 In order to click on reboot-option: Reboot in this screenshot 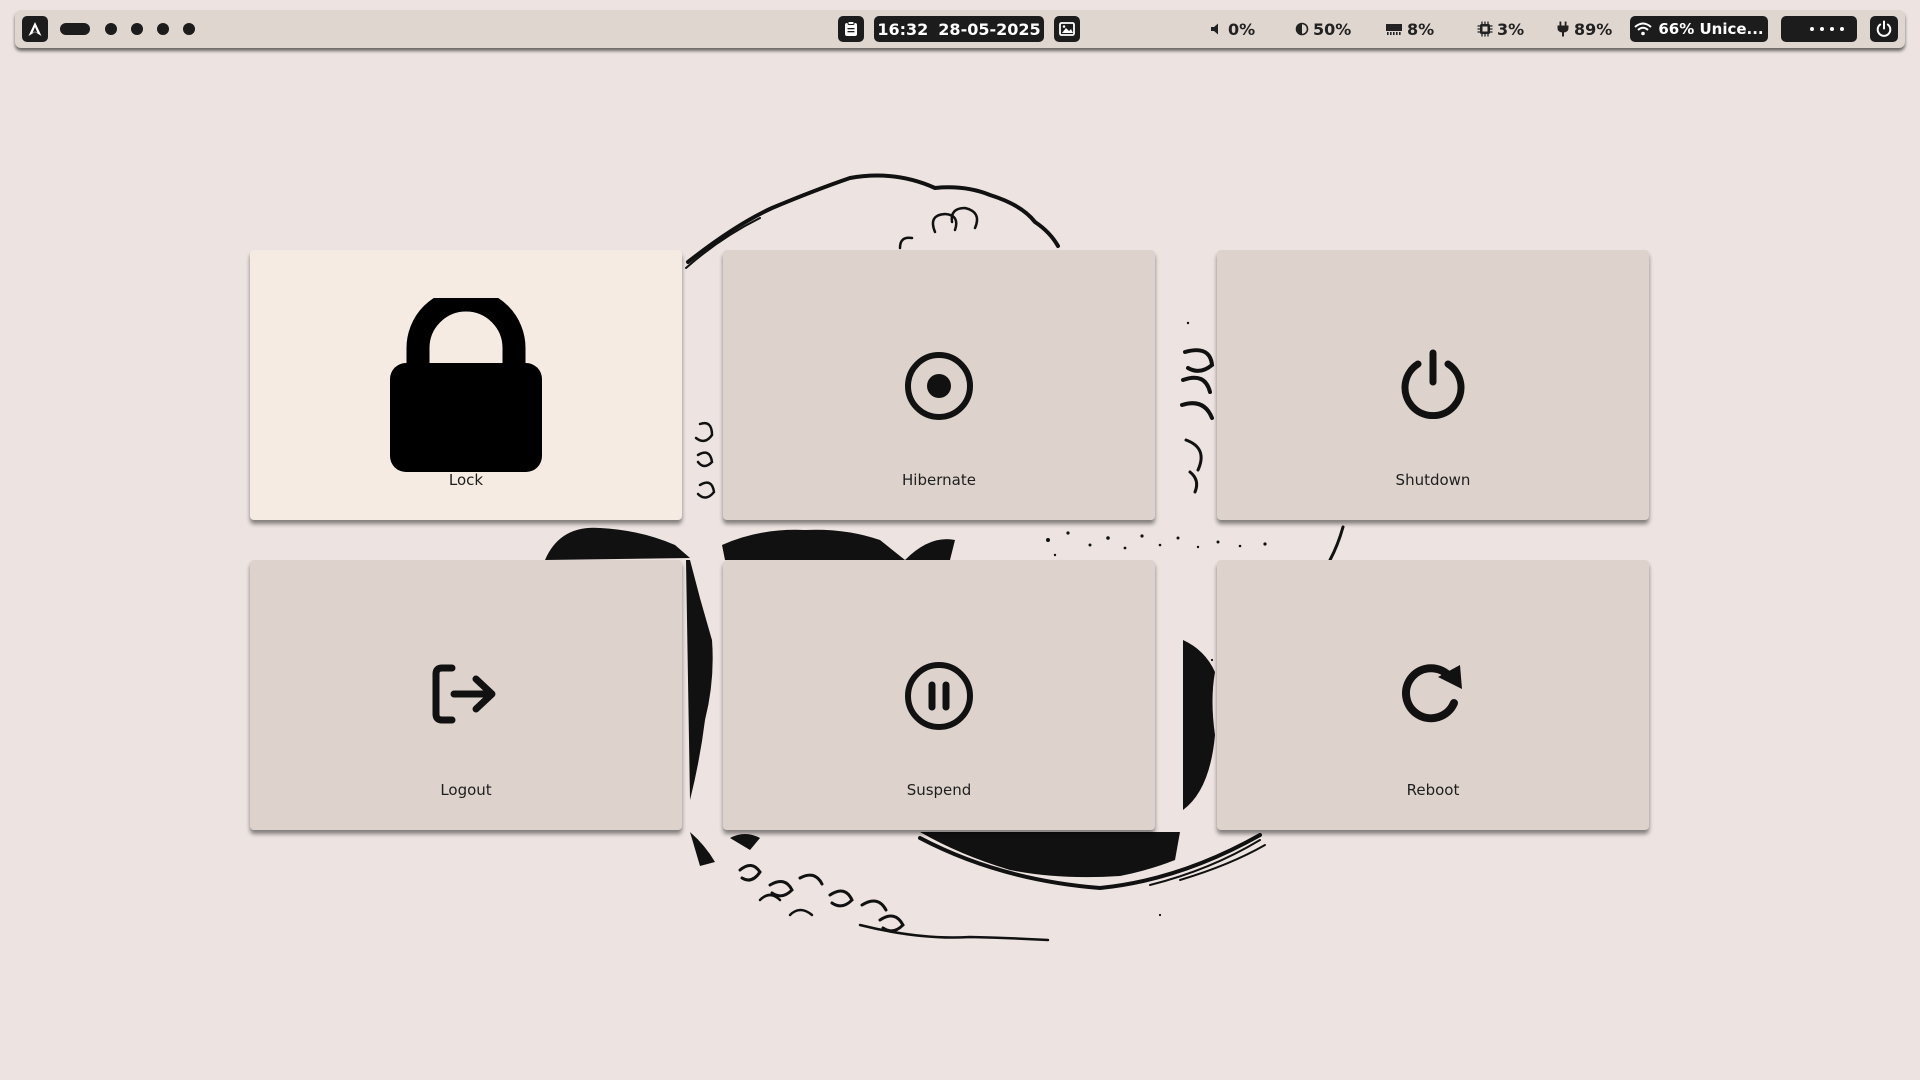, I will do `click(1433, 695)`.